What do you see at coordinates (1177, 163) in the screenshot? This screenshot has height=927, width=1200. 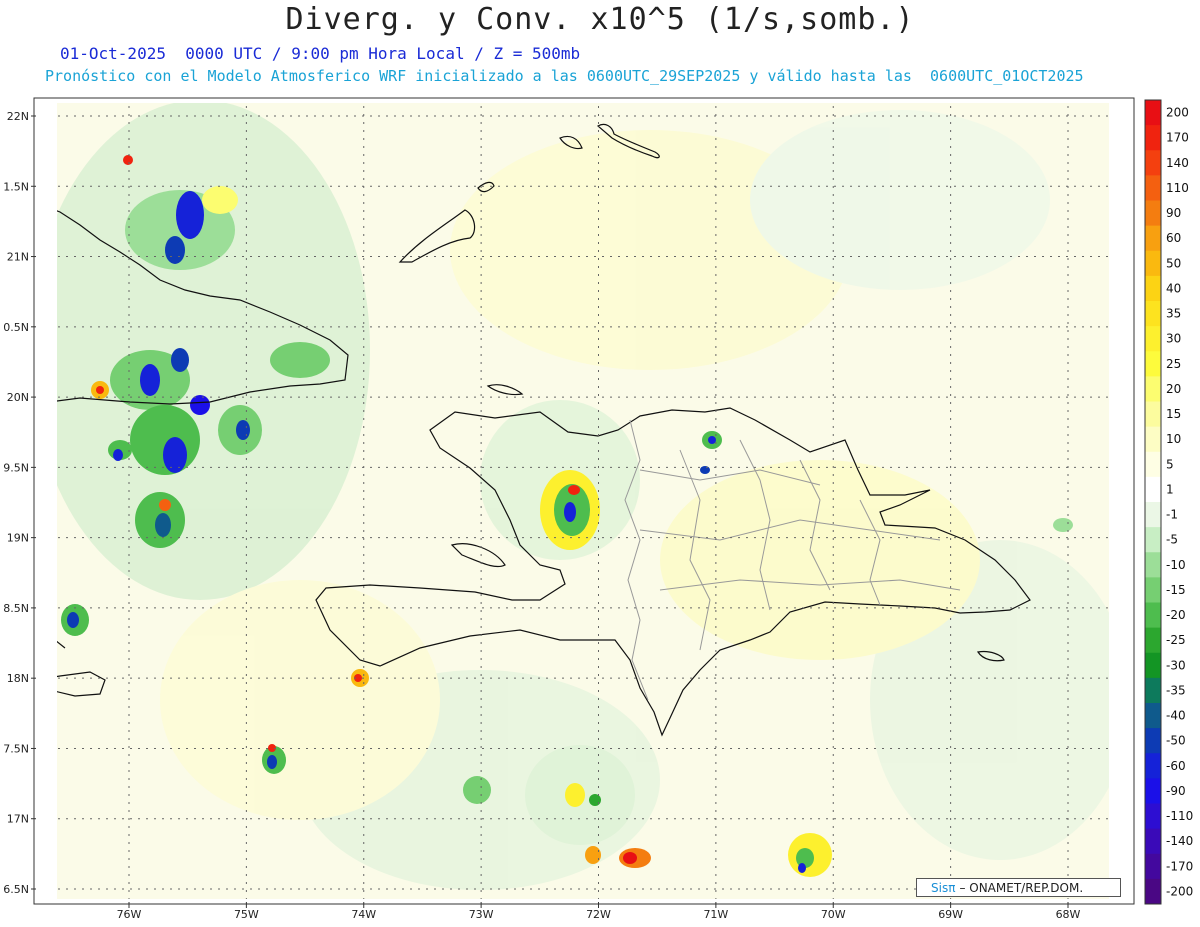 I see `colorbar-label: 140` at bounding box center [1177, 163].